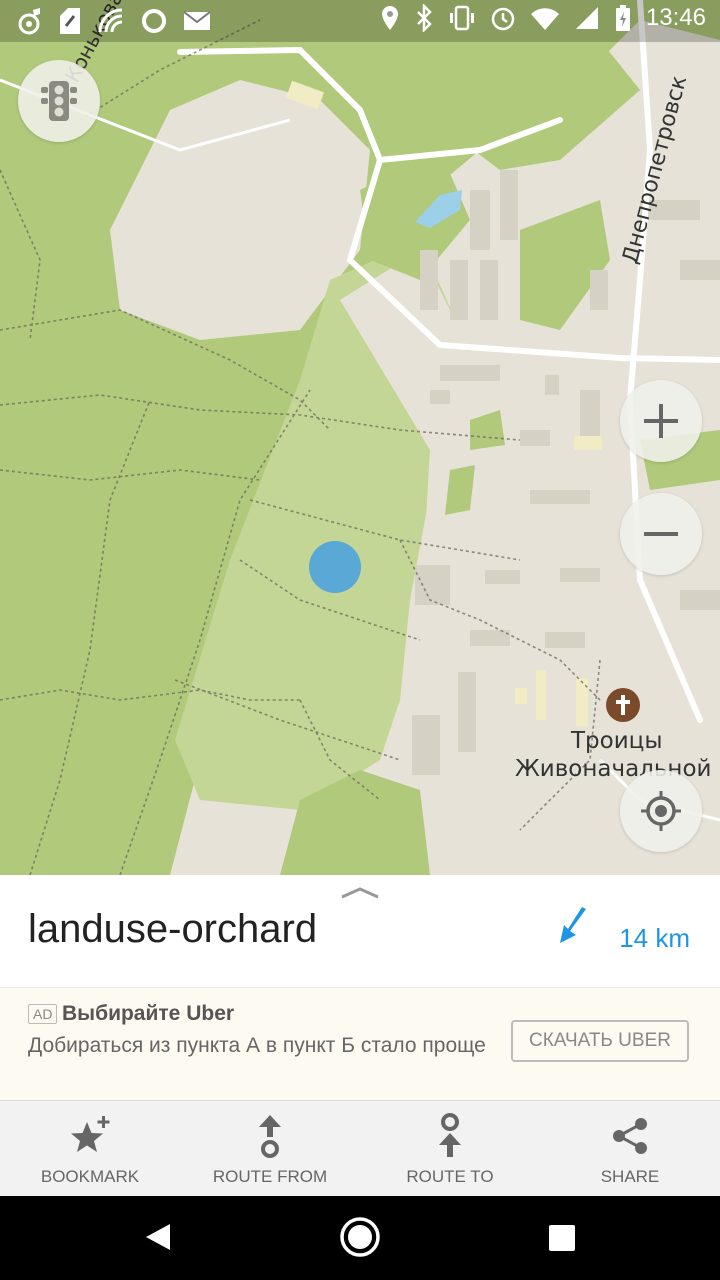 The width and height of the screenshot is (720, 1280). Describe the element at coordinates (197, 20) in the screenshot. I see `mail-icon` at that location.